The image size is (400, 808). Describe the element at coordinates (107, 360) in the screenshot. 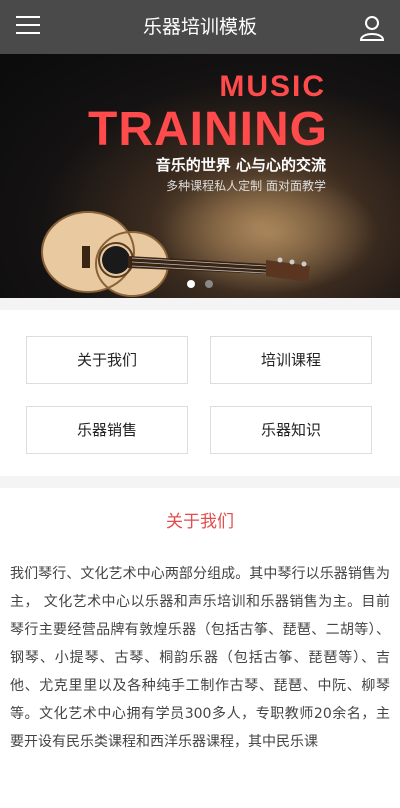

I see `nav-about-button: 关于我们` at that location.